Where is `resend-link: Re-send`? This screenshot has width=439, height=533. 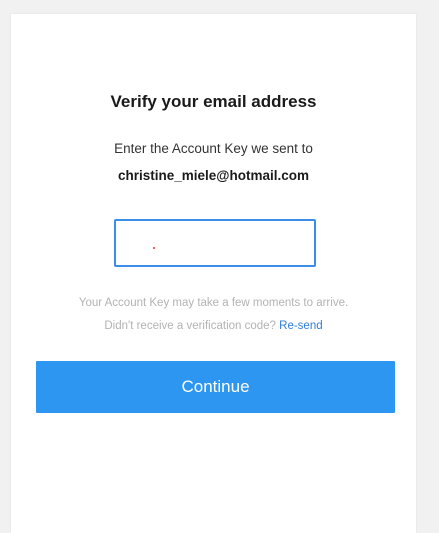
resend-link: Re-send is located at coordinates (300, 326).